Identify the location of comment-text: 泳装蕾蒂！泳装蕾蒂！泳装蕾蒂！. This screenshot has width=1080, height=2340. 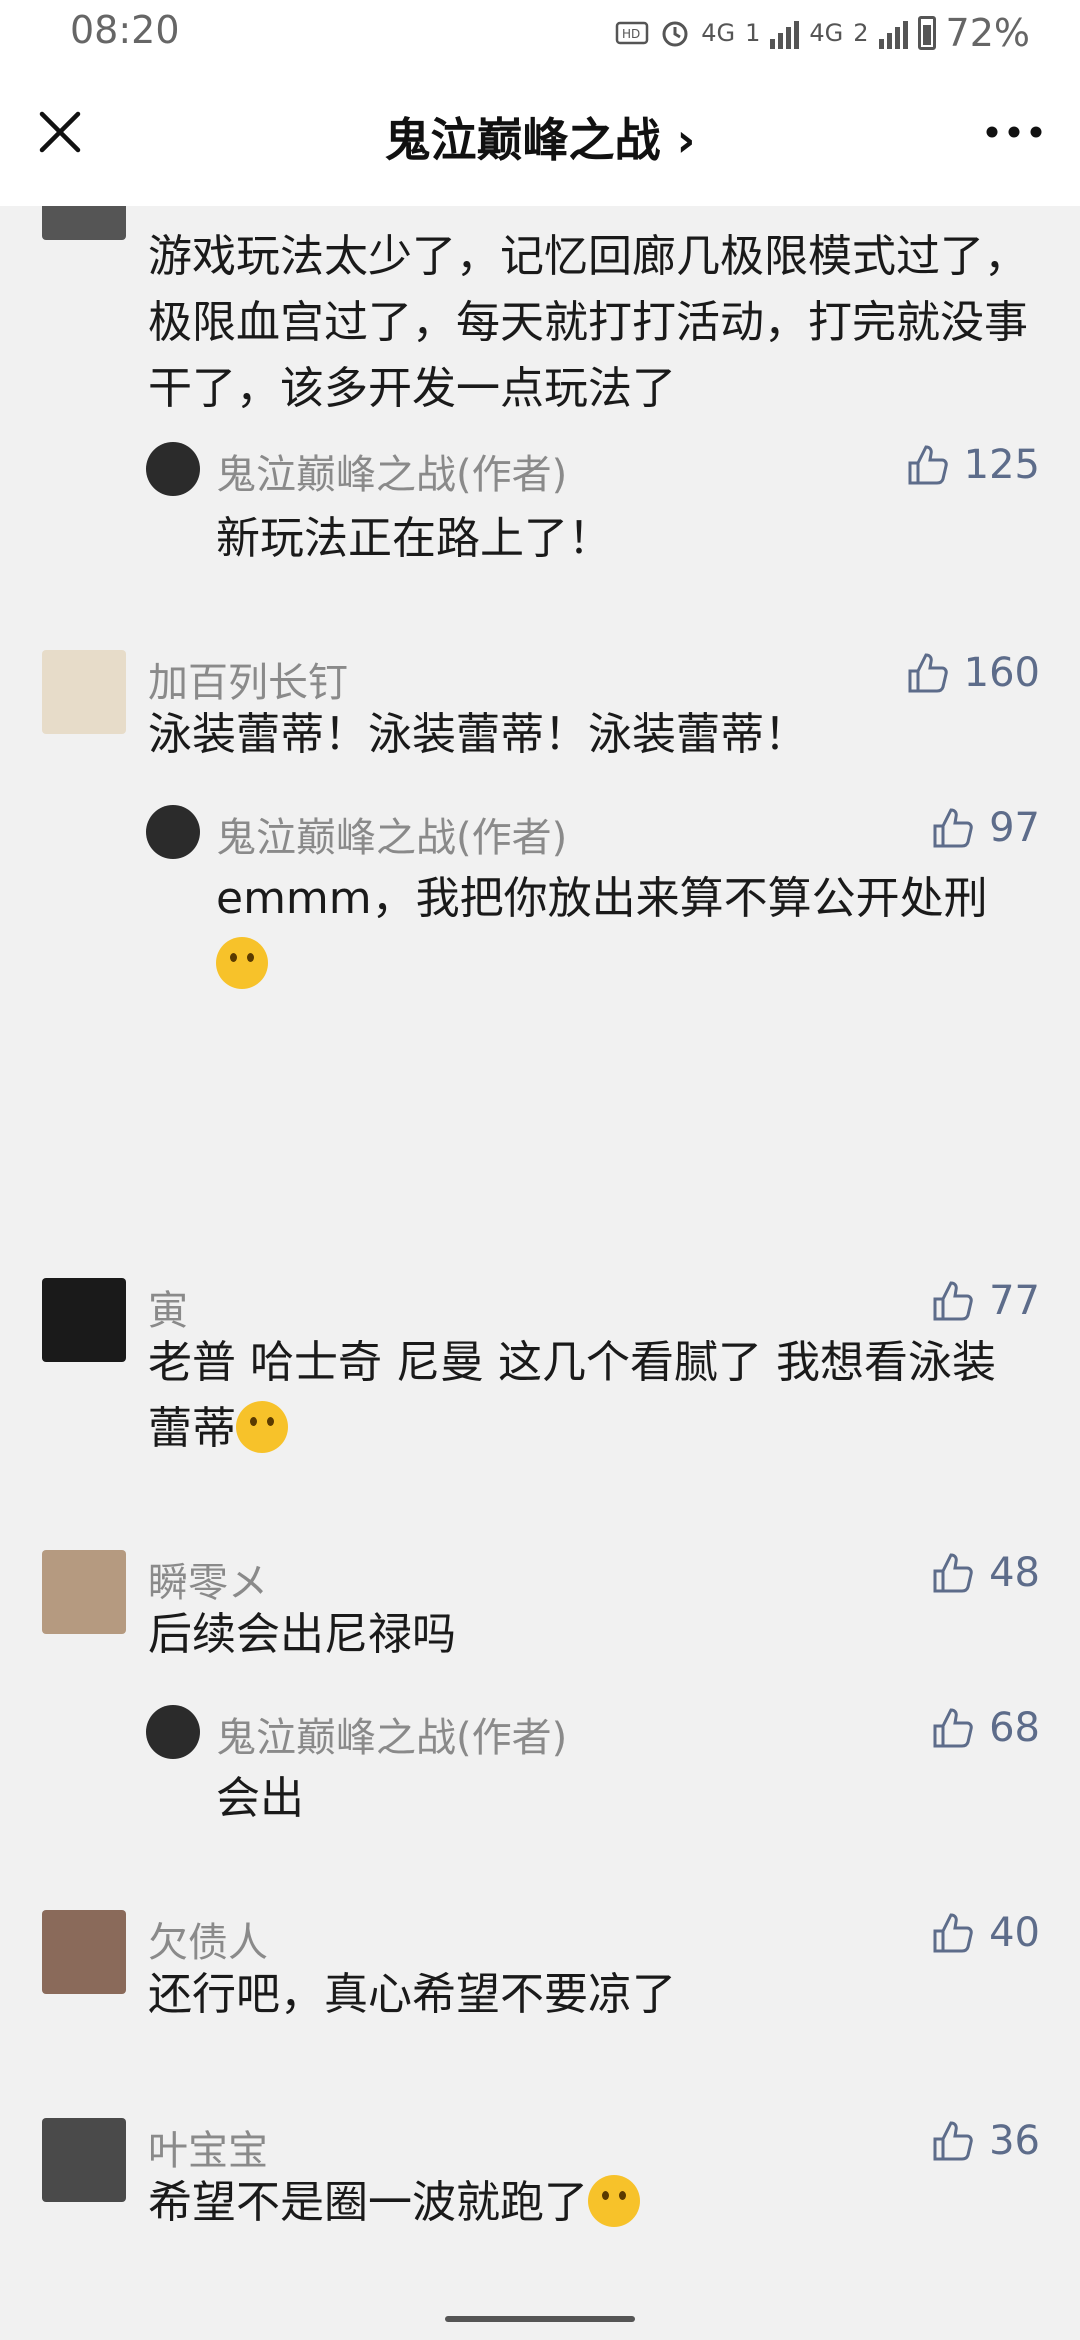
(478, 734).